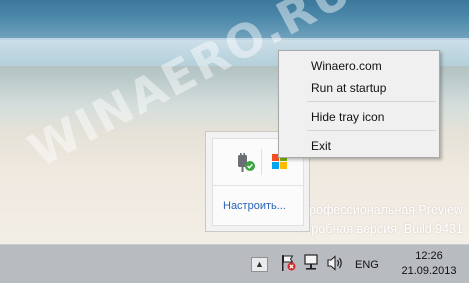  What do you see at coordinates (429, 264) in the screenshot?
I see `clock: 12:26 21.09.2013` at bounding box center [429, 264].